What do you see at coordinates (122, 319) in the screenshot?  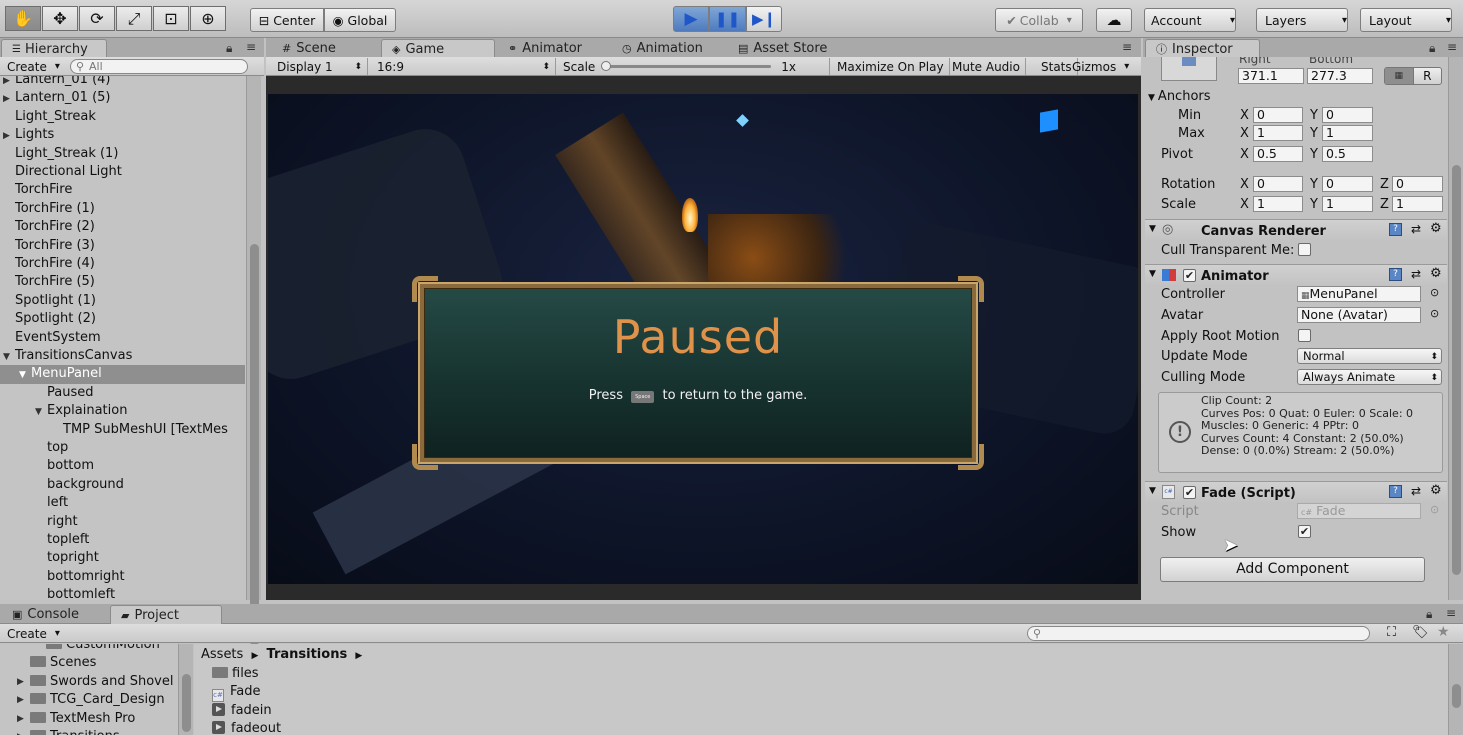 I see `hierarchy-row: Spotlight (2)` at bounding box center [122, 319].